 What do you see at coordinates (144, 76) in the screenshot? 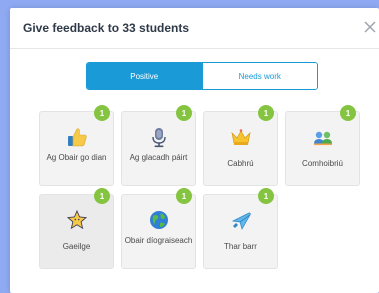
I see `tab-positive: Positive` at bounding box center [144, 76].